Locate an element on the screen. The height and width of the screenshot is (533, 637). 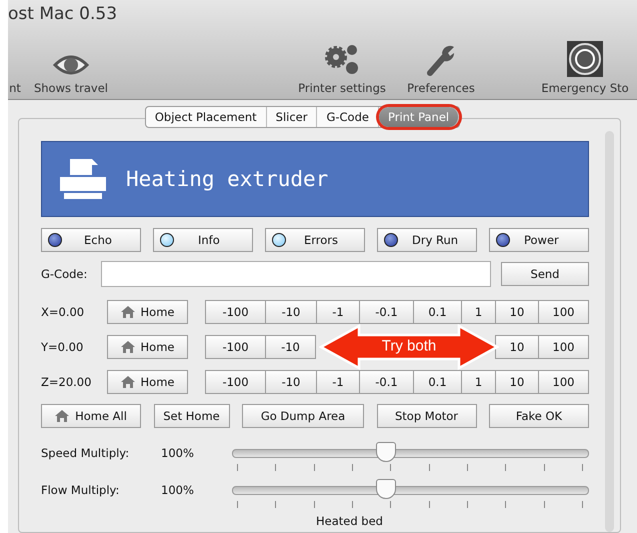
toggle-button: Power is located at coordinates (539, 240).